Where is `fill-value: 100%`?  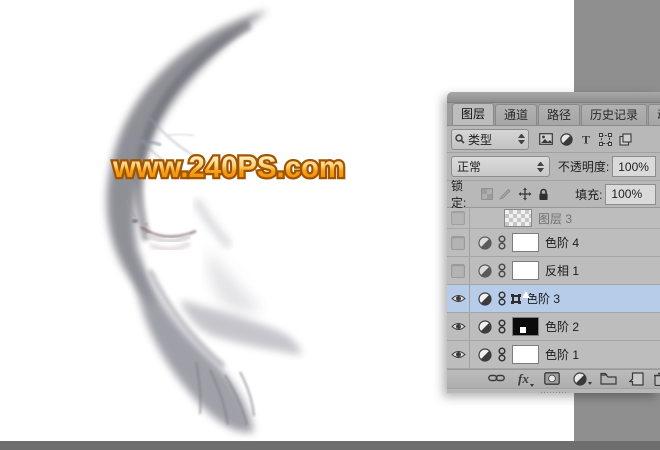
fill-value: 100% is located at coordinates (627, 194).